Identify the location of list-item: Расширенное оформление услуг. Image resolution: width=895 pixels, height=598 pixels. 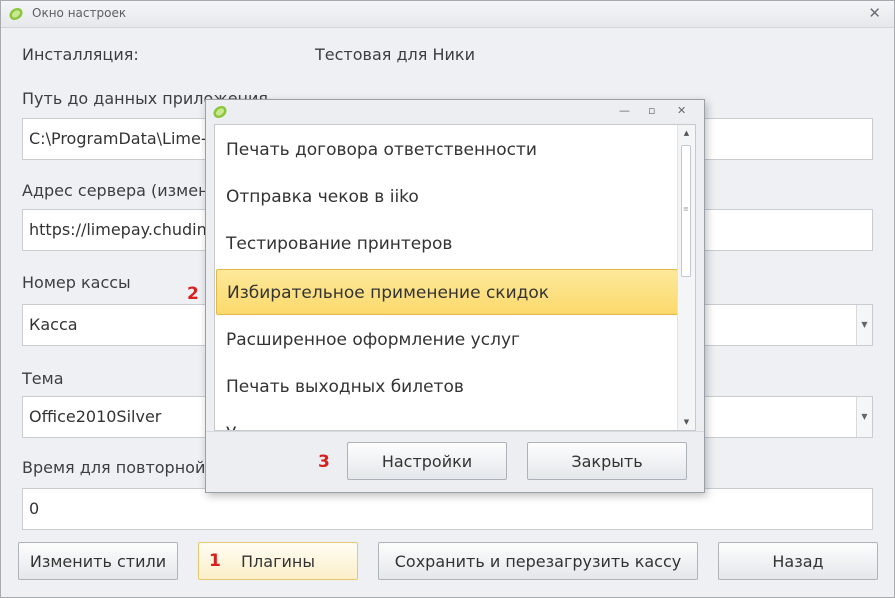
(447, 340).